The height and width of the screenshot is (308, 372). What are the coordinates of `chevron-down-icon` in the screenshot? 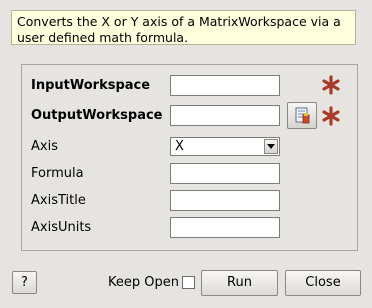 It's located at (271, 146).